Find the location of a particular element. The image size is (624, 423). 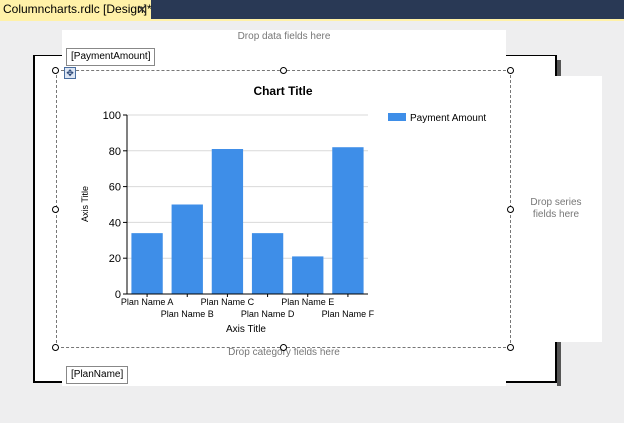

x-tick-label: Plan Name E is located at coordinates (307, 302).